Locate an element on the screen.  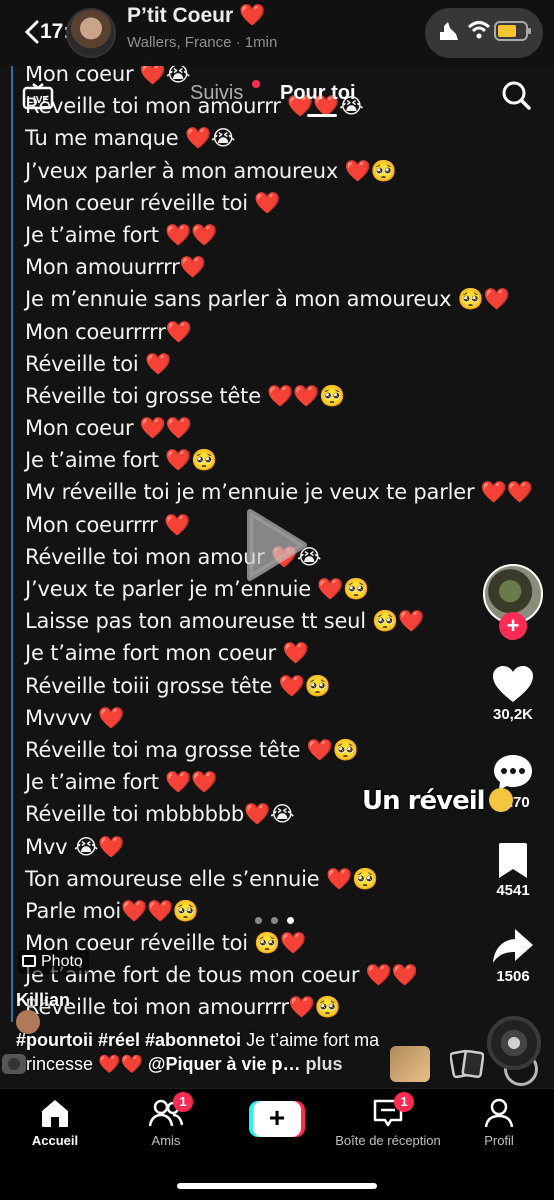
nav-home: Accueil is located at coordinates (55, 1122).